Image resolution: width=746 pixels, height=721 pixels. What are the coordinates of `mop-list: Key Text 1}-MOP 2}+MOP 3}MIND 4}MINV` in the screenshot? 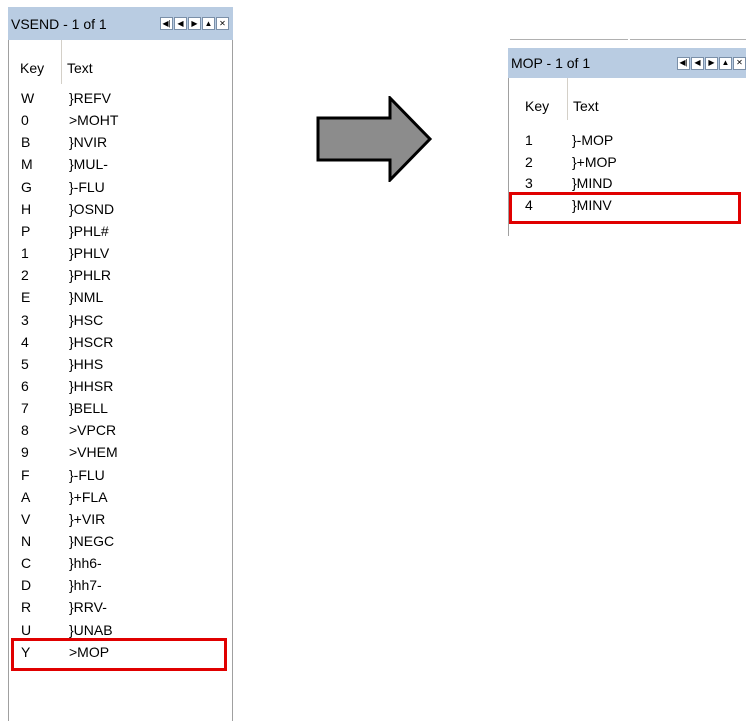 It's located at (627, 157).